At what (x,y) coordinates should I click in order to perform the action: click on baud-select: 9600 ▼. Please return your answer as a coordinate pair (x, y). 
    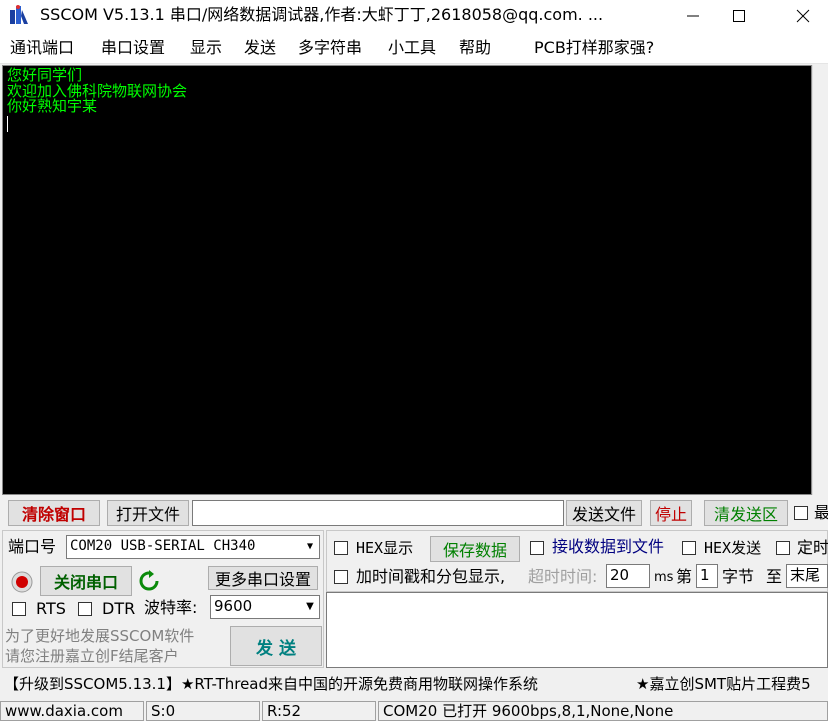
    Looking at the image, I should click on (265, 607).